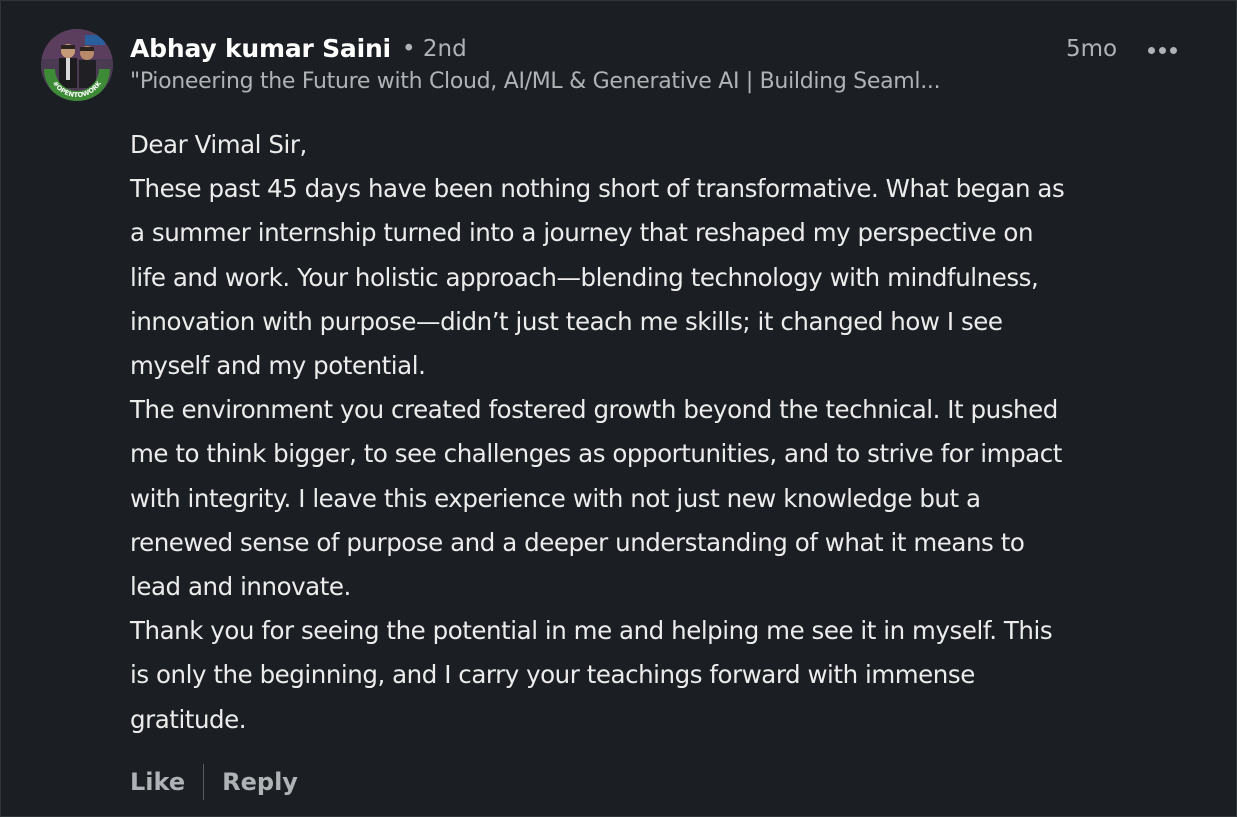 This screenshot has width=1237, height=817. I want to click on comment-actions: Like Reply, so click(214, 782).